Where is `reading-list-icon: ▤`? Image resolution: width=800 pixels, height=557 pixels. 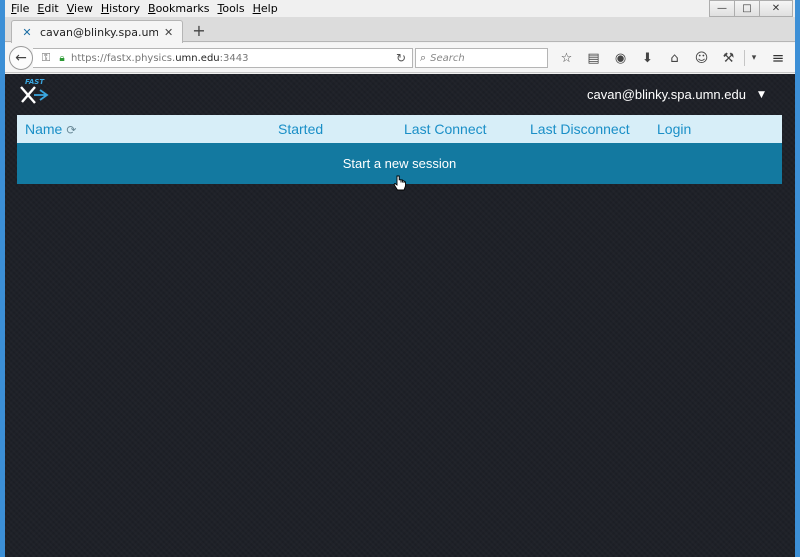
reading-list-icon: ▤ is located at coordinates (593, 58).